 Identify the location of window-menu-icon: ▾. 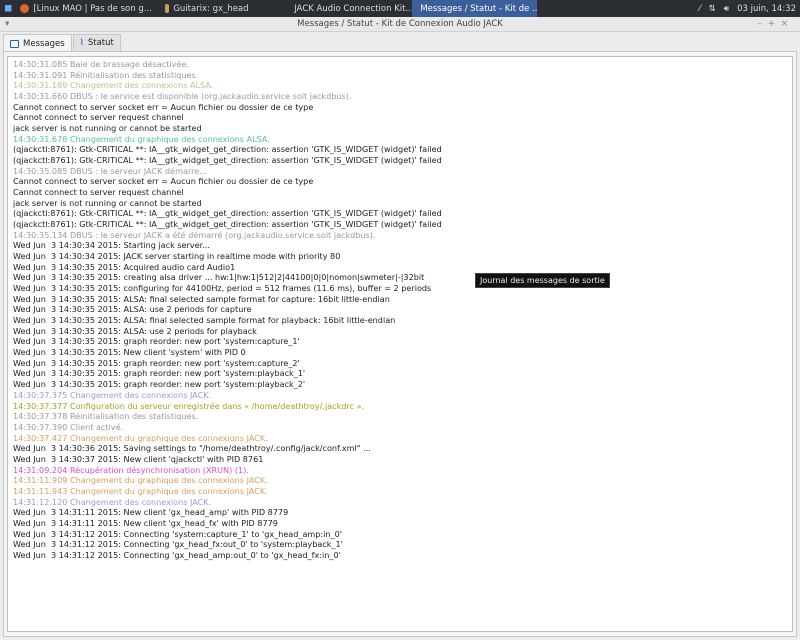
(7, 24).